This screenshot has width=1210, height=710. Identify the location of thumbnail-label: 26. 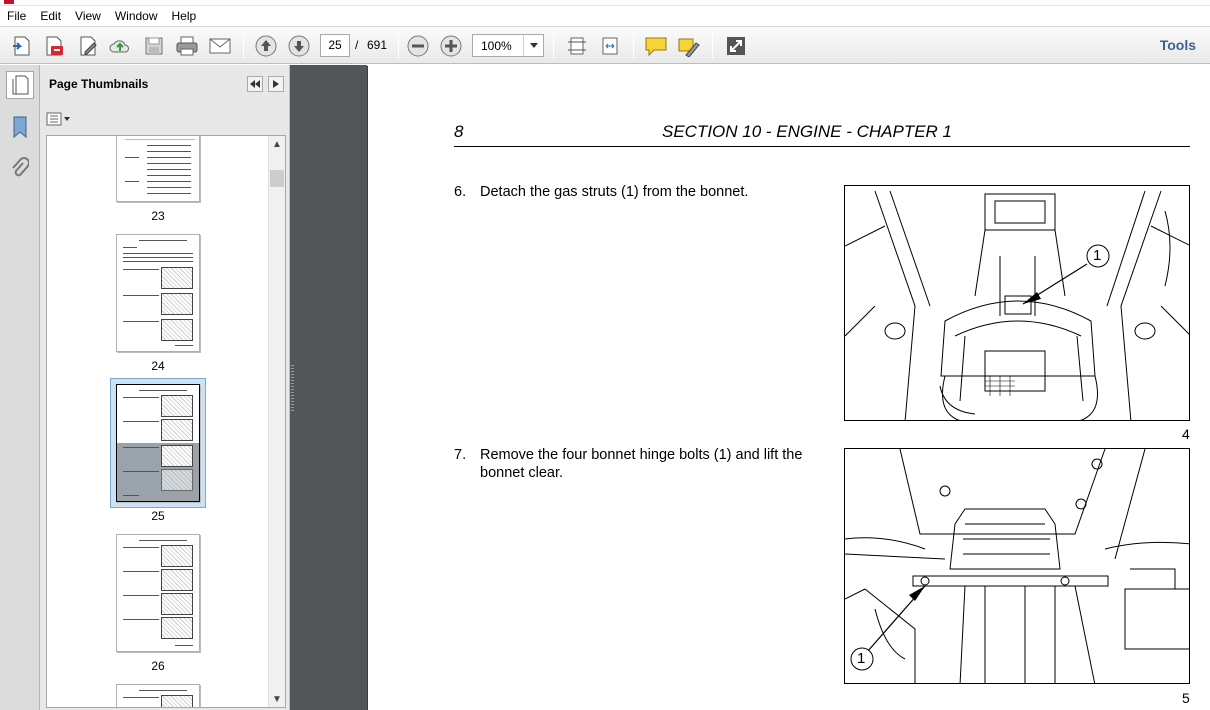
(158, 666).